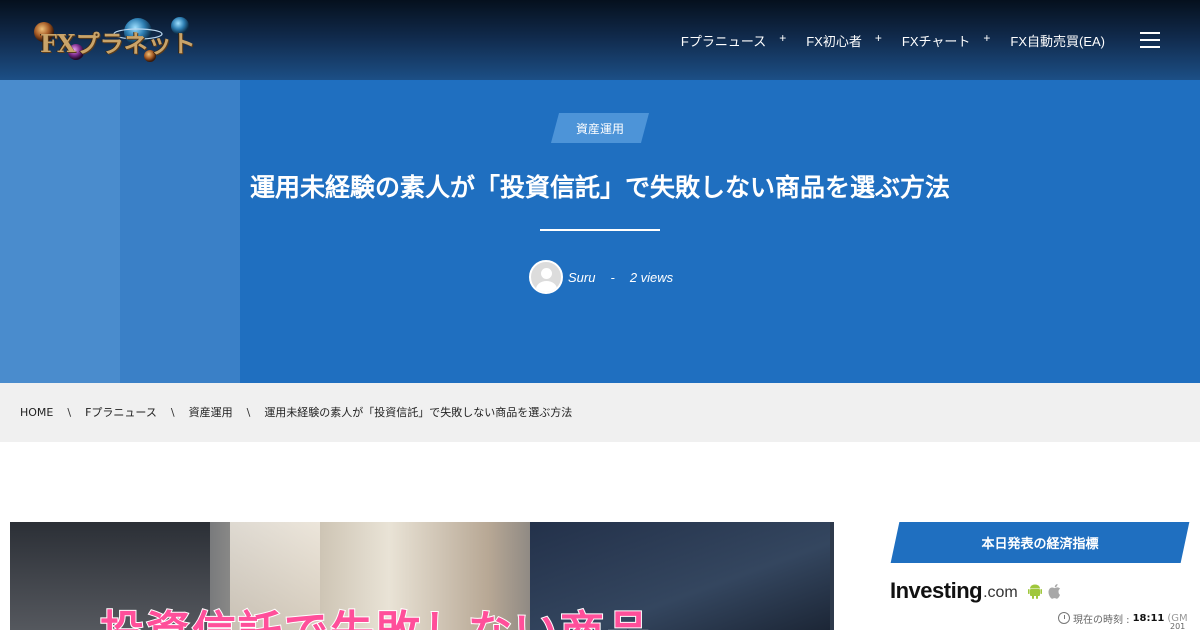 The width and height of the screenshot is (1200, 630). Describe the element at coordinates (546, 277) in the screenshot. I see `avatar` at that location.